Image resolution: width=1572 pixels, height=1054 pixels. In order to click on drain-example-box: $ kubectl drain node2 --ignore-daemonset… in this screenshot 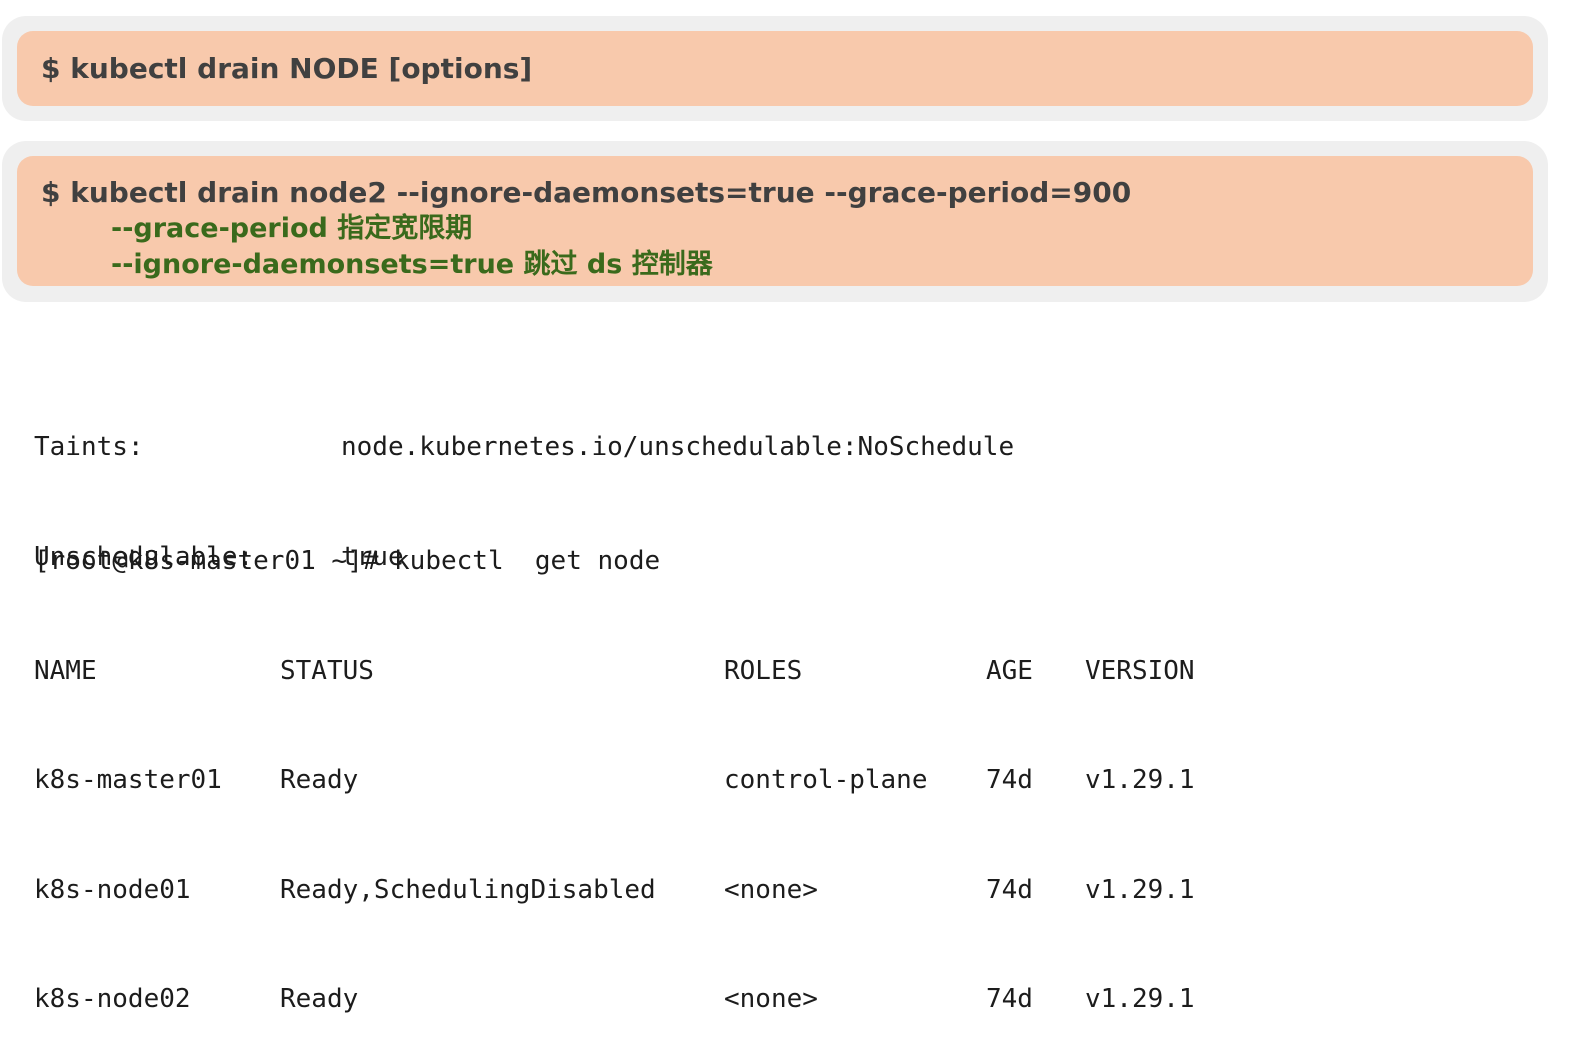, I will do `click(775, 221)`.